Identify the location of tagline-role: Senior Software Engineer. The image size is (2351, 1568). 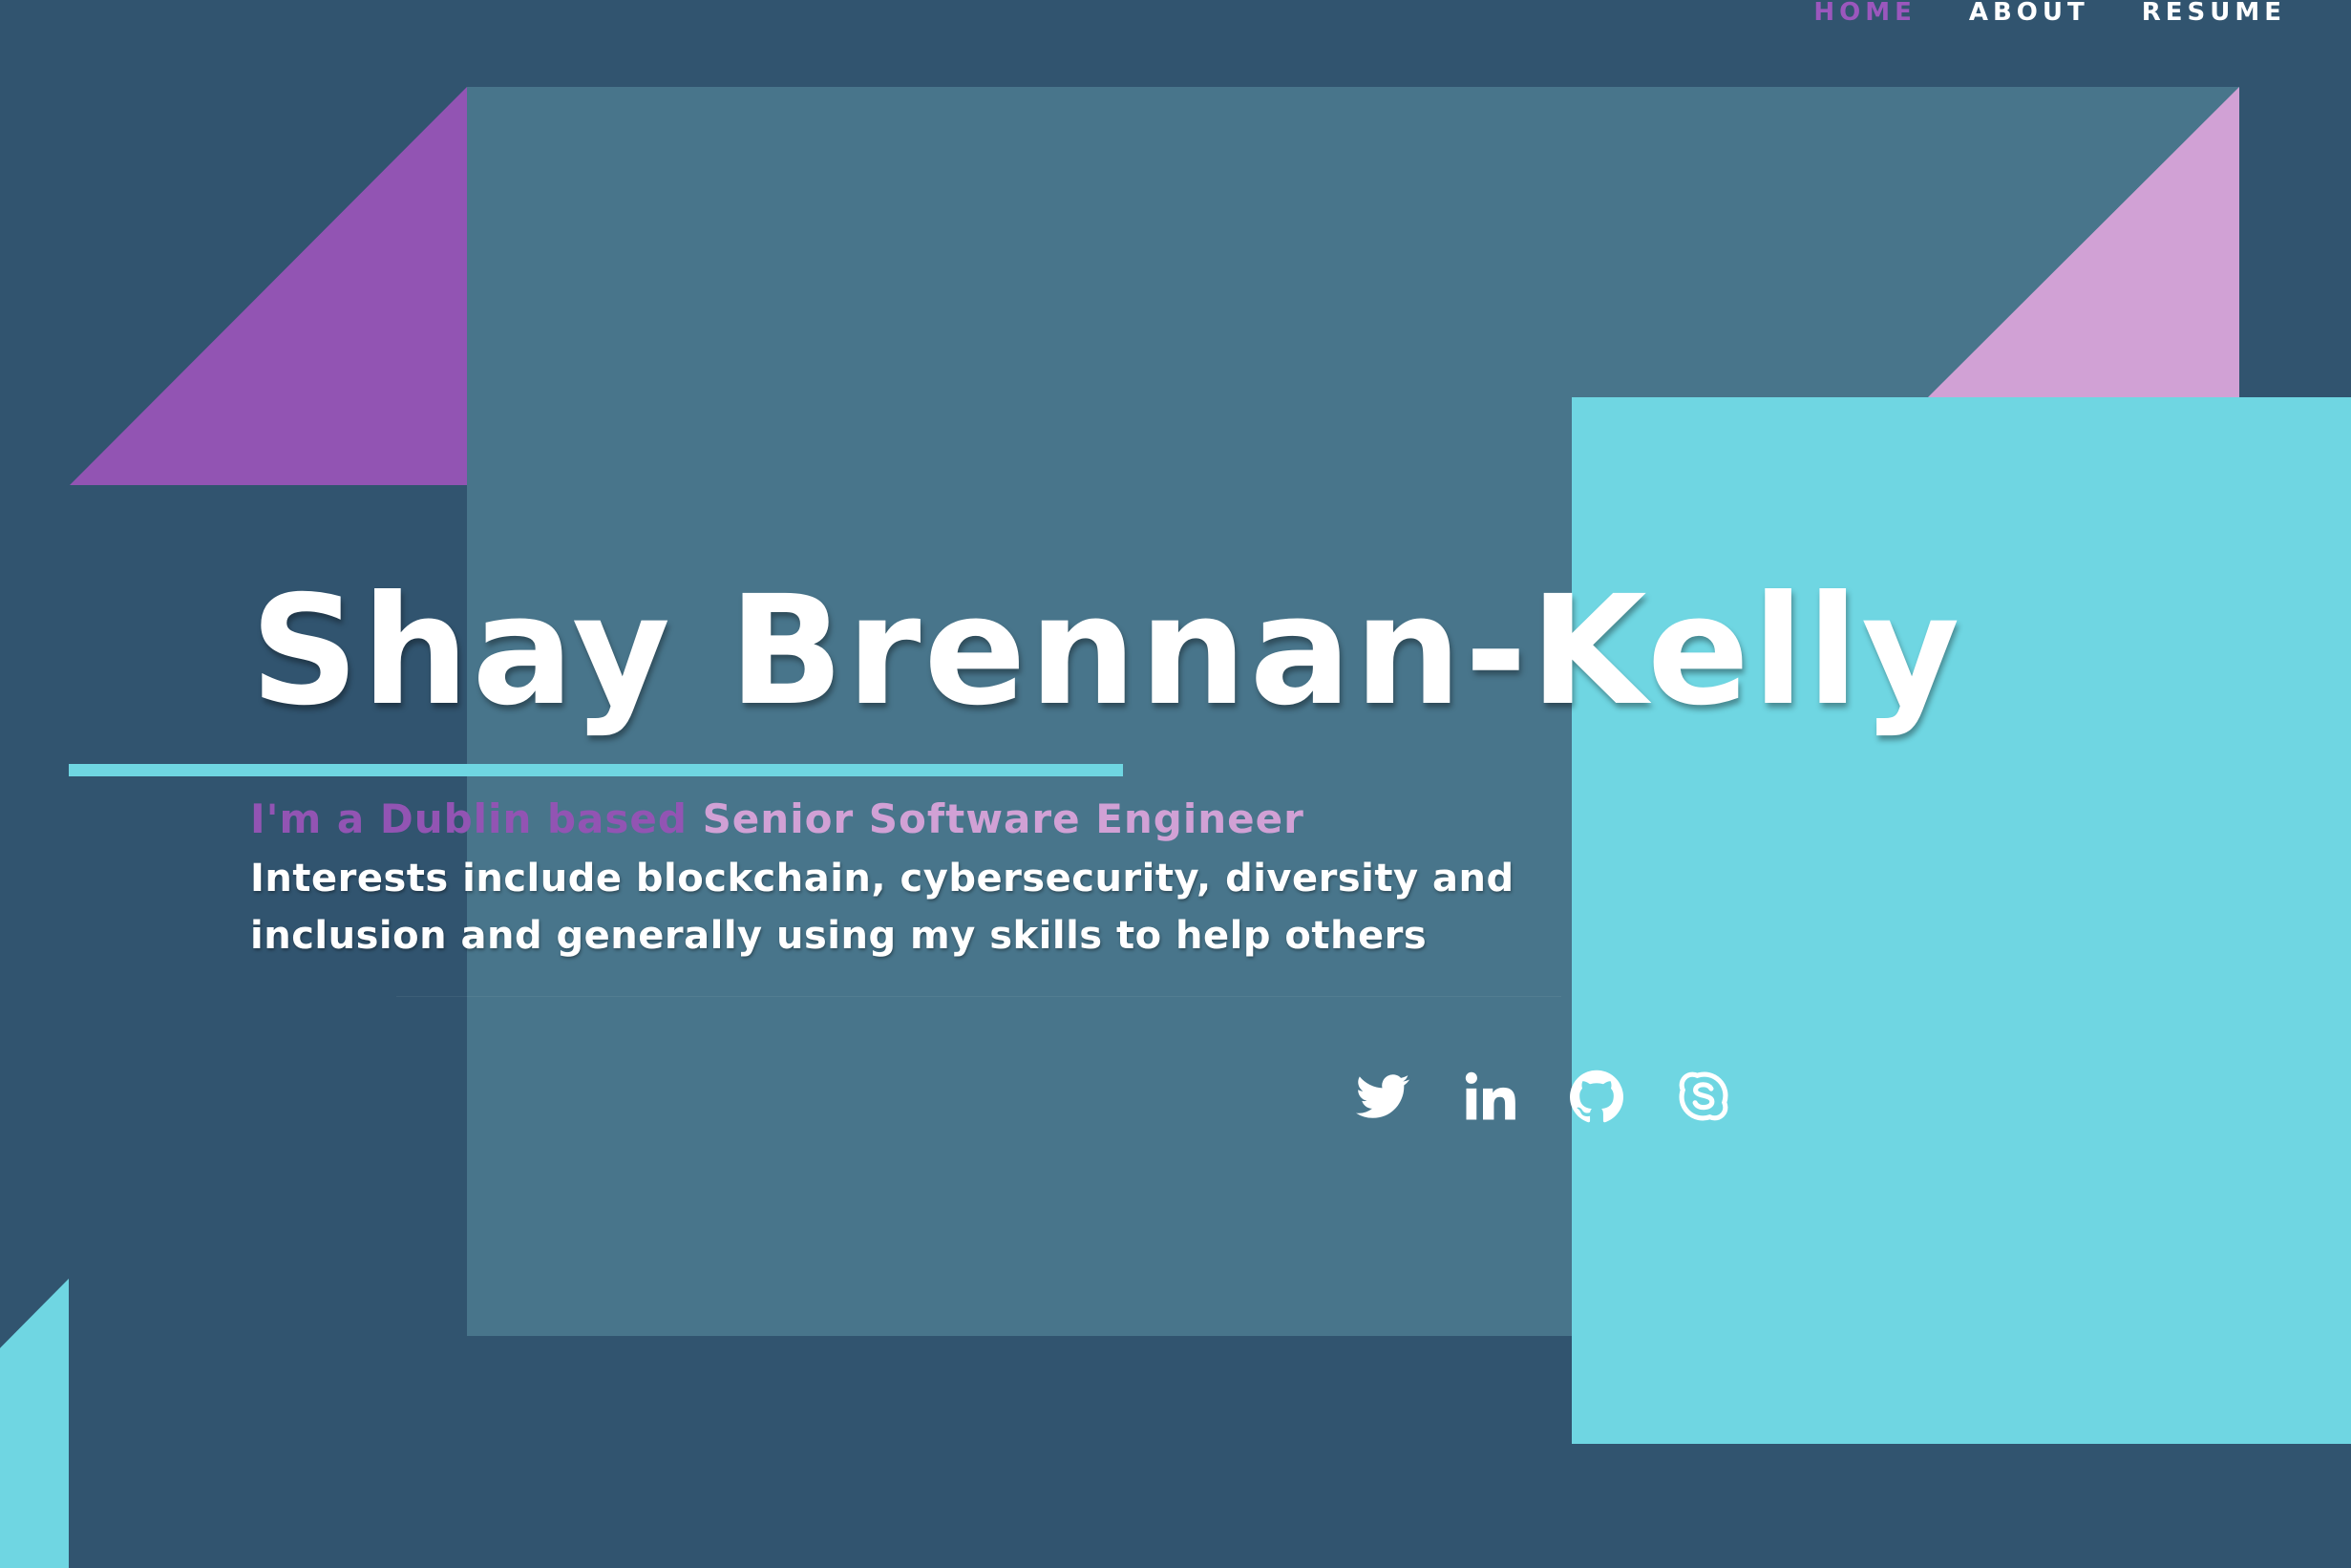
(1003, 818).